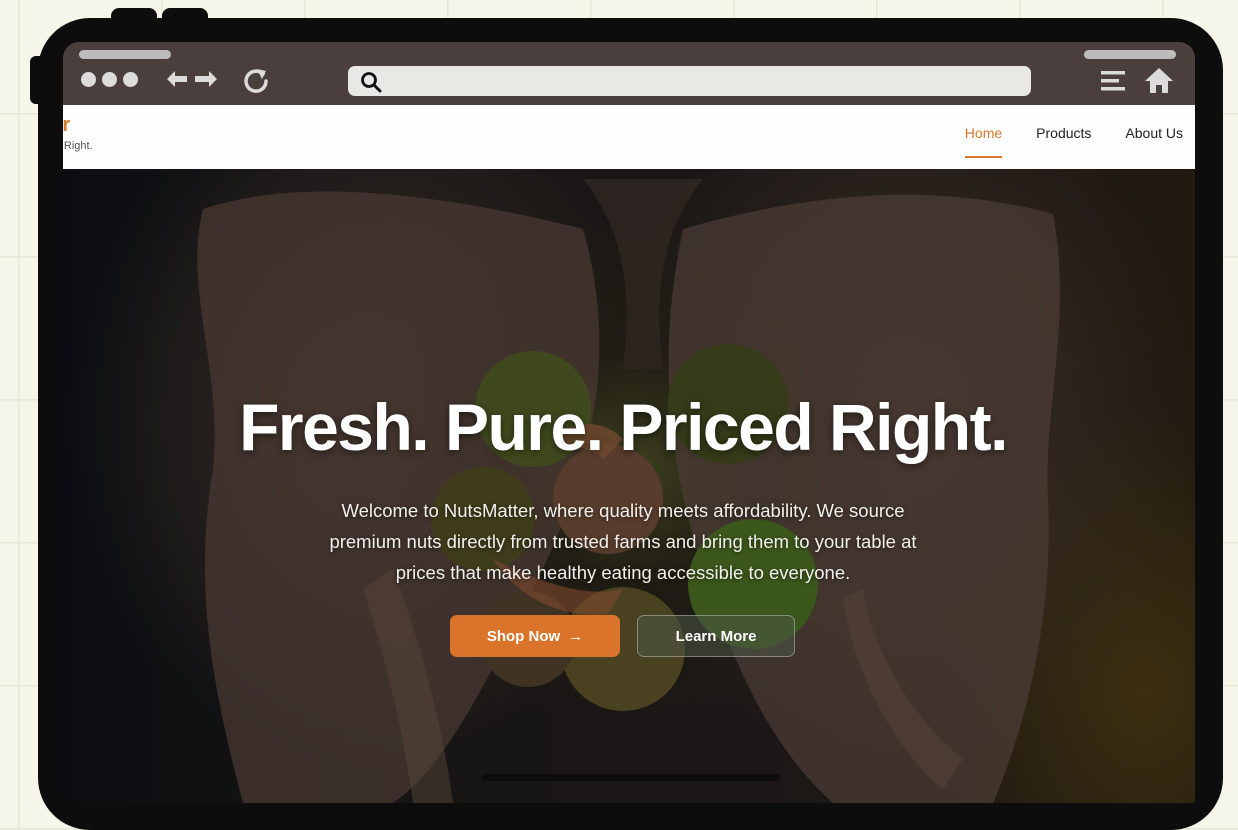 This screenshot has width=1238, height=830. Describe the element at coordinates (983, 141) in the screenshot. I see `nav-link-home: Home` at that location.